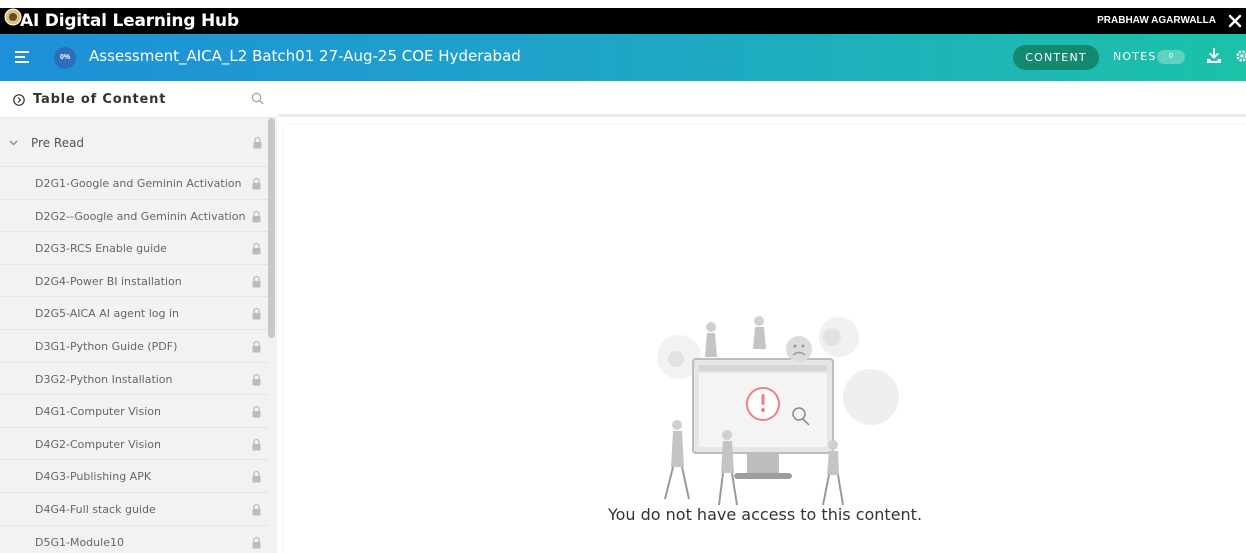 The height and width of the screenshot is (553, 1246). Describe the element at coordinates (65, 58) in the screenshot. I see `progress-badge: 0%` at that location.